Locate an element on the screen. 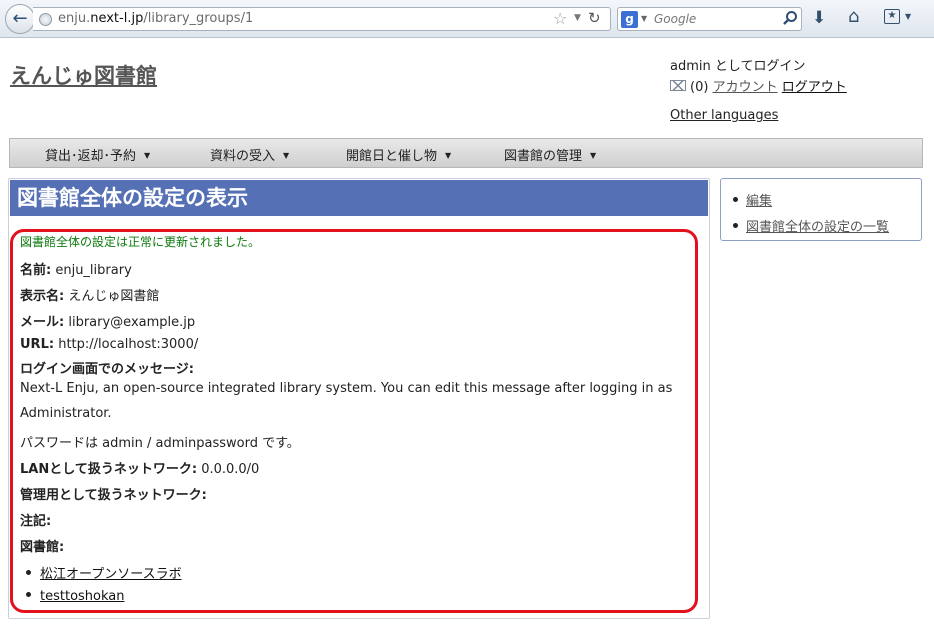  nav-item-circulation: 貸出･返却･予約 ▼ is located at coordinates (97, 154).